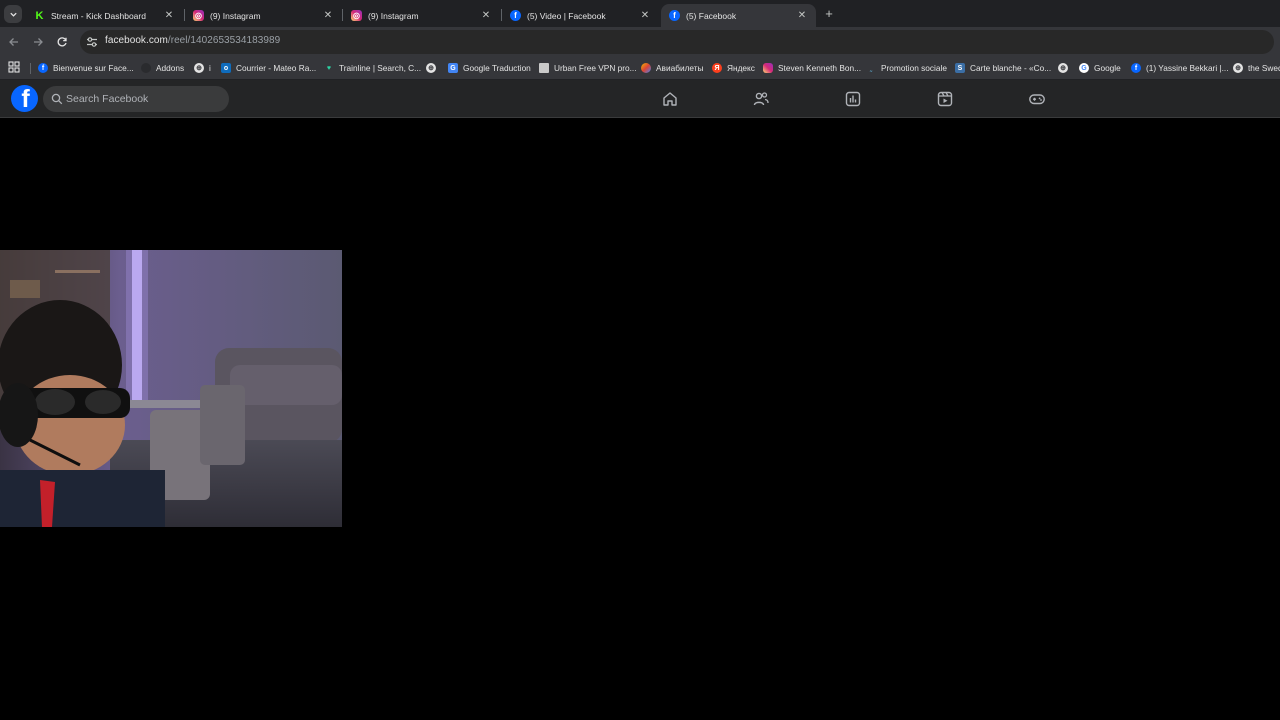  What do you see at coordinates (829, 14) in the screenshot?
I see `new-tab-button: +` at bounding box center [829, 14].